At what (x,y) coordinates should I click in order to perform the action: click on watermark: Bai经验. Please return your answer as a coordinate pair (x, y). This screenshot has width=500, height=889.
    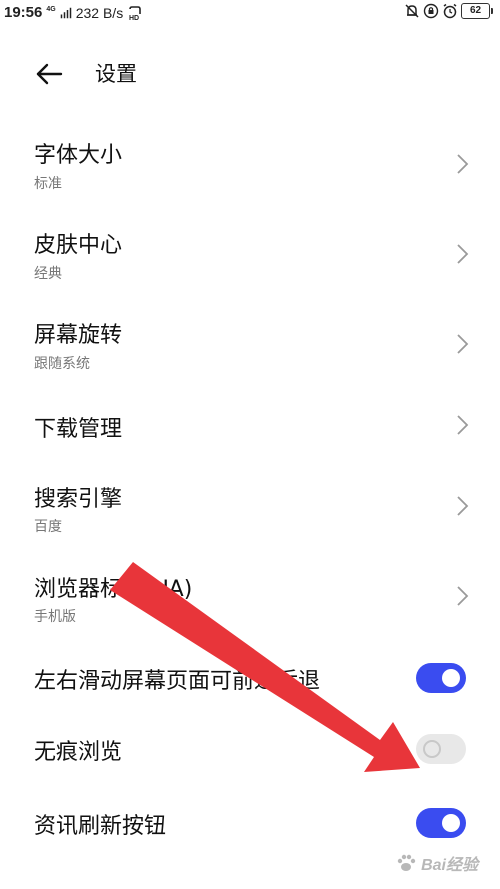
    Looking at the image, I should click on (436, 863).